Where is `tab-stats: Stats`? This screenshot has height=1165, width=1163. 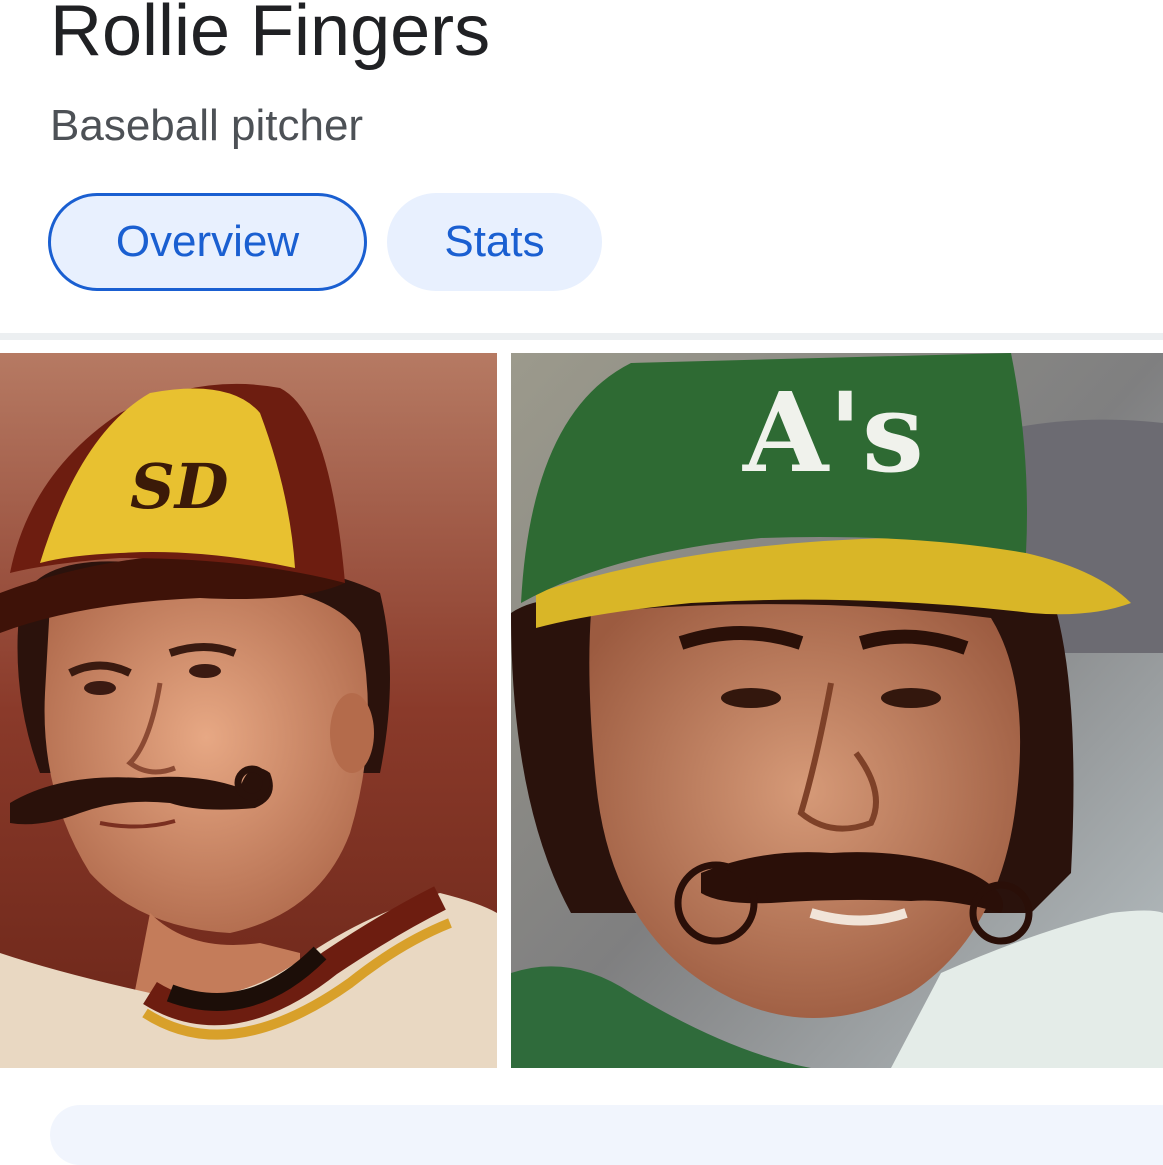 tab-stats: Stats is located at coordinates (494, 242).